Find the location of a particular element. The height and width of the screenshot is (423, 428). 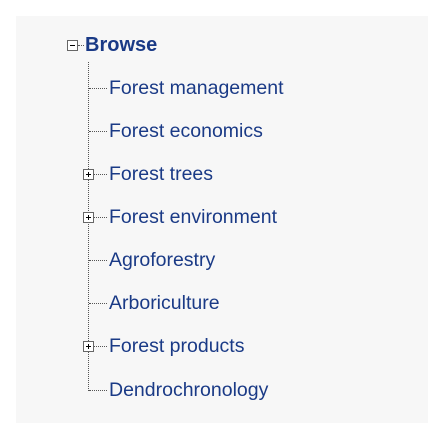

tree-item-arboriculture: Arboriculture is located at coordinates (164, 303).